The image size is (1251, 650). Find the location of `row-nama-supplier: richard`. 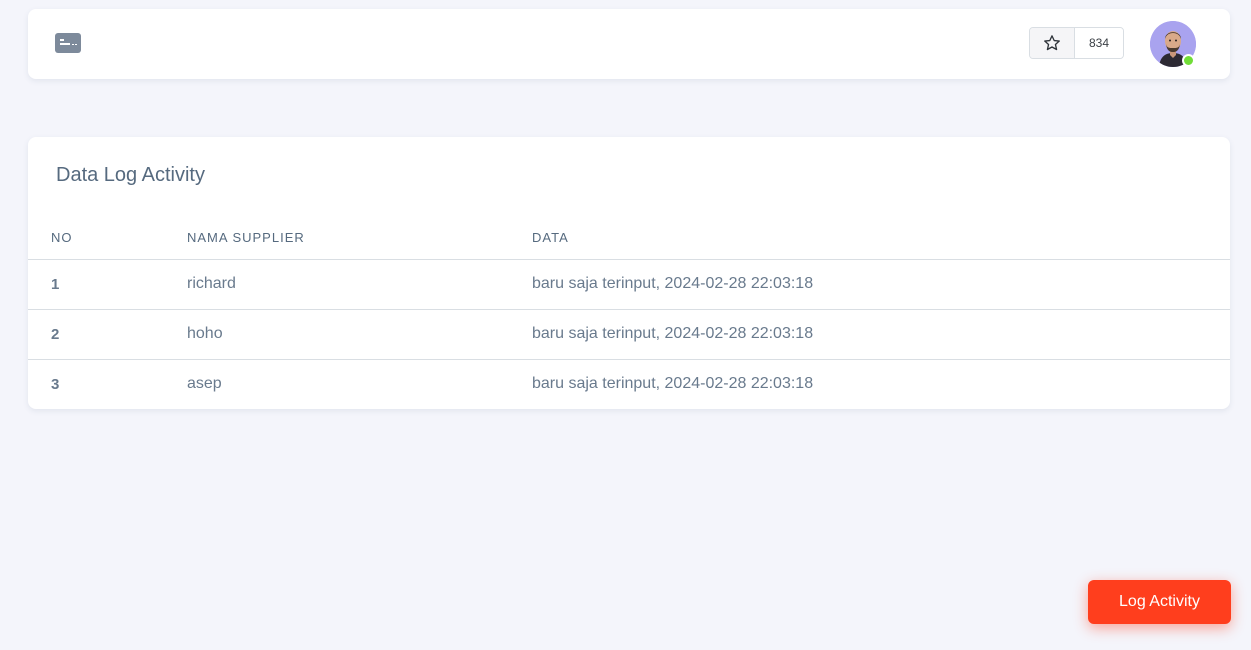

row-nama-supplier: richard is located at coordinates (359, 284).